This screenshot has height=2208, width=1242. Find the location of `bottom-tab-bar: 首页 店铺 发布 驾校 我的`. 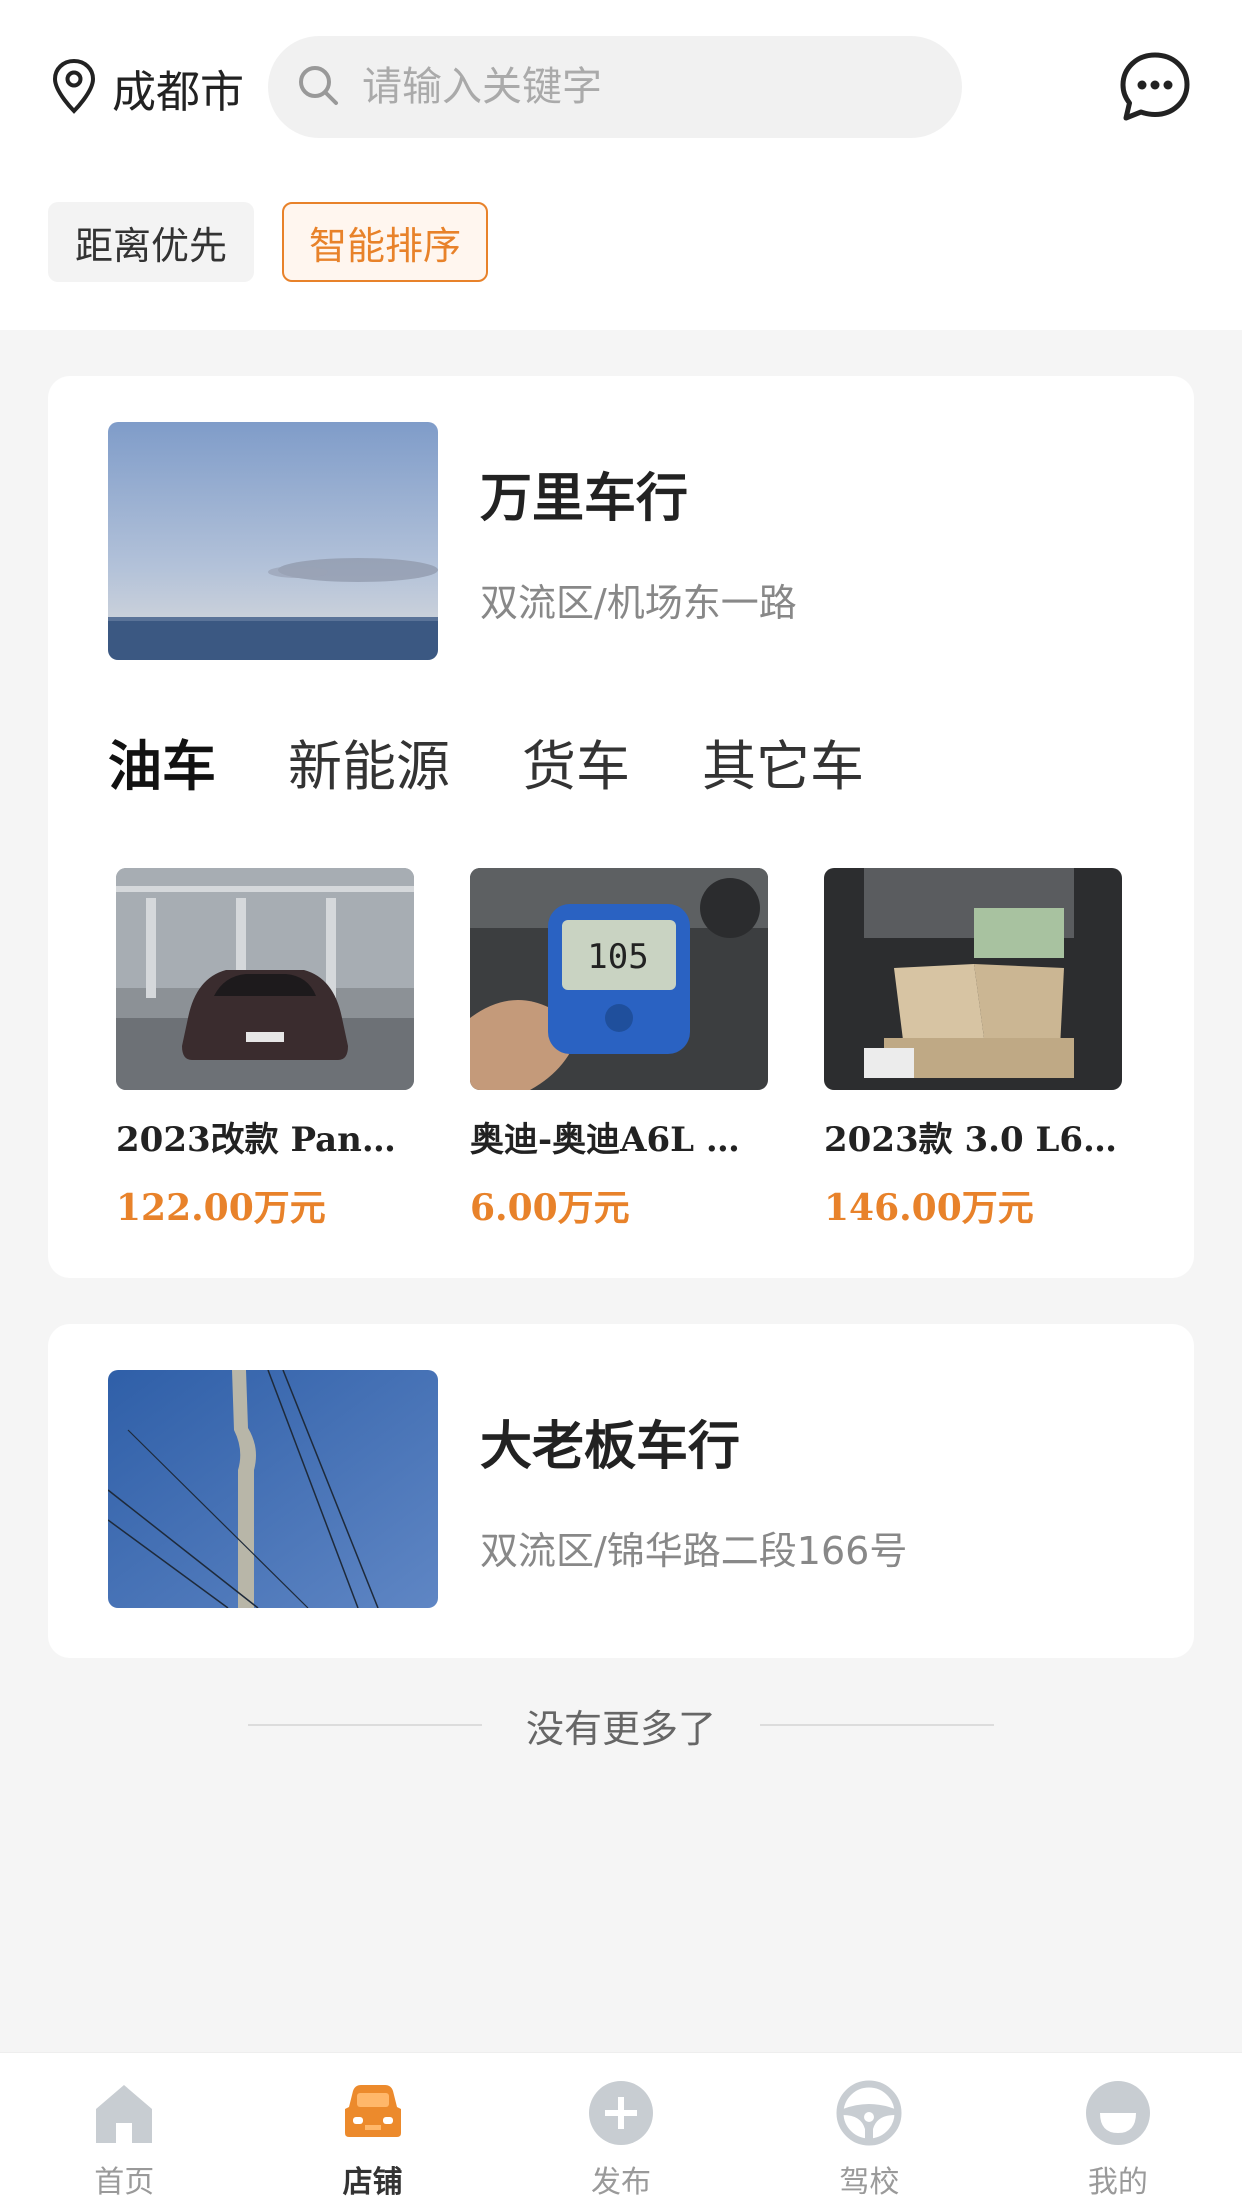

bottom-tab-bar: 首页 店铺 发布 驾校 我的 is located at coordinates (621, 2130).